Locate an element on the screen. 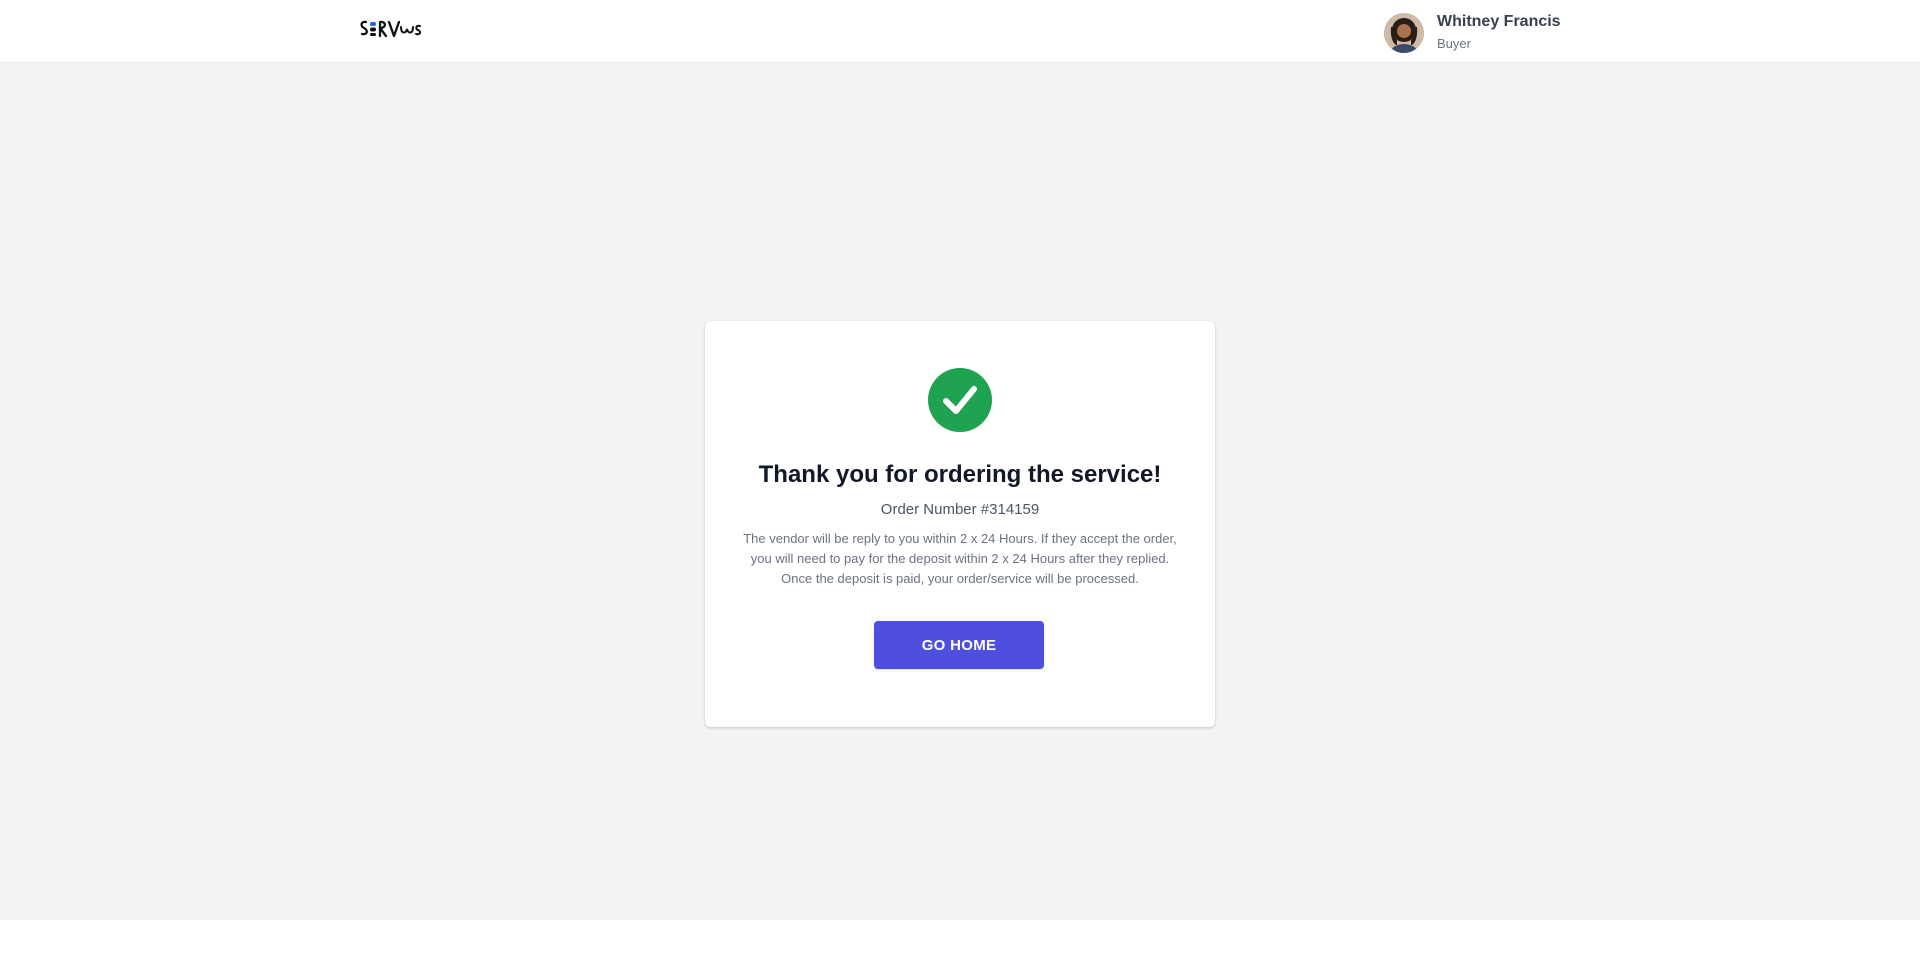 This screenshot has height=959, width=1920. go-home-button: GO HOME is located at coordinates (959, 645).